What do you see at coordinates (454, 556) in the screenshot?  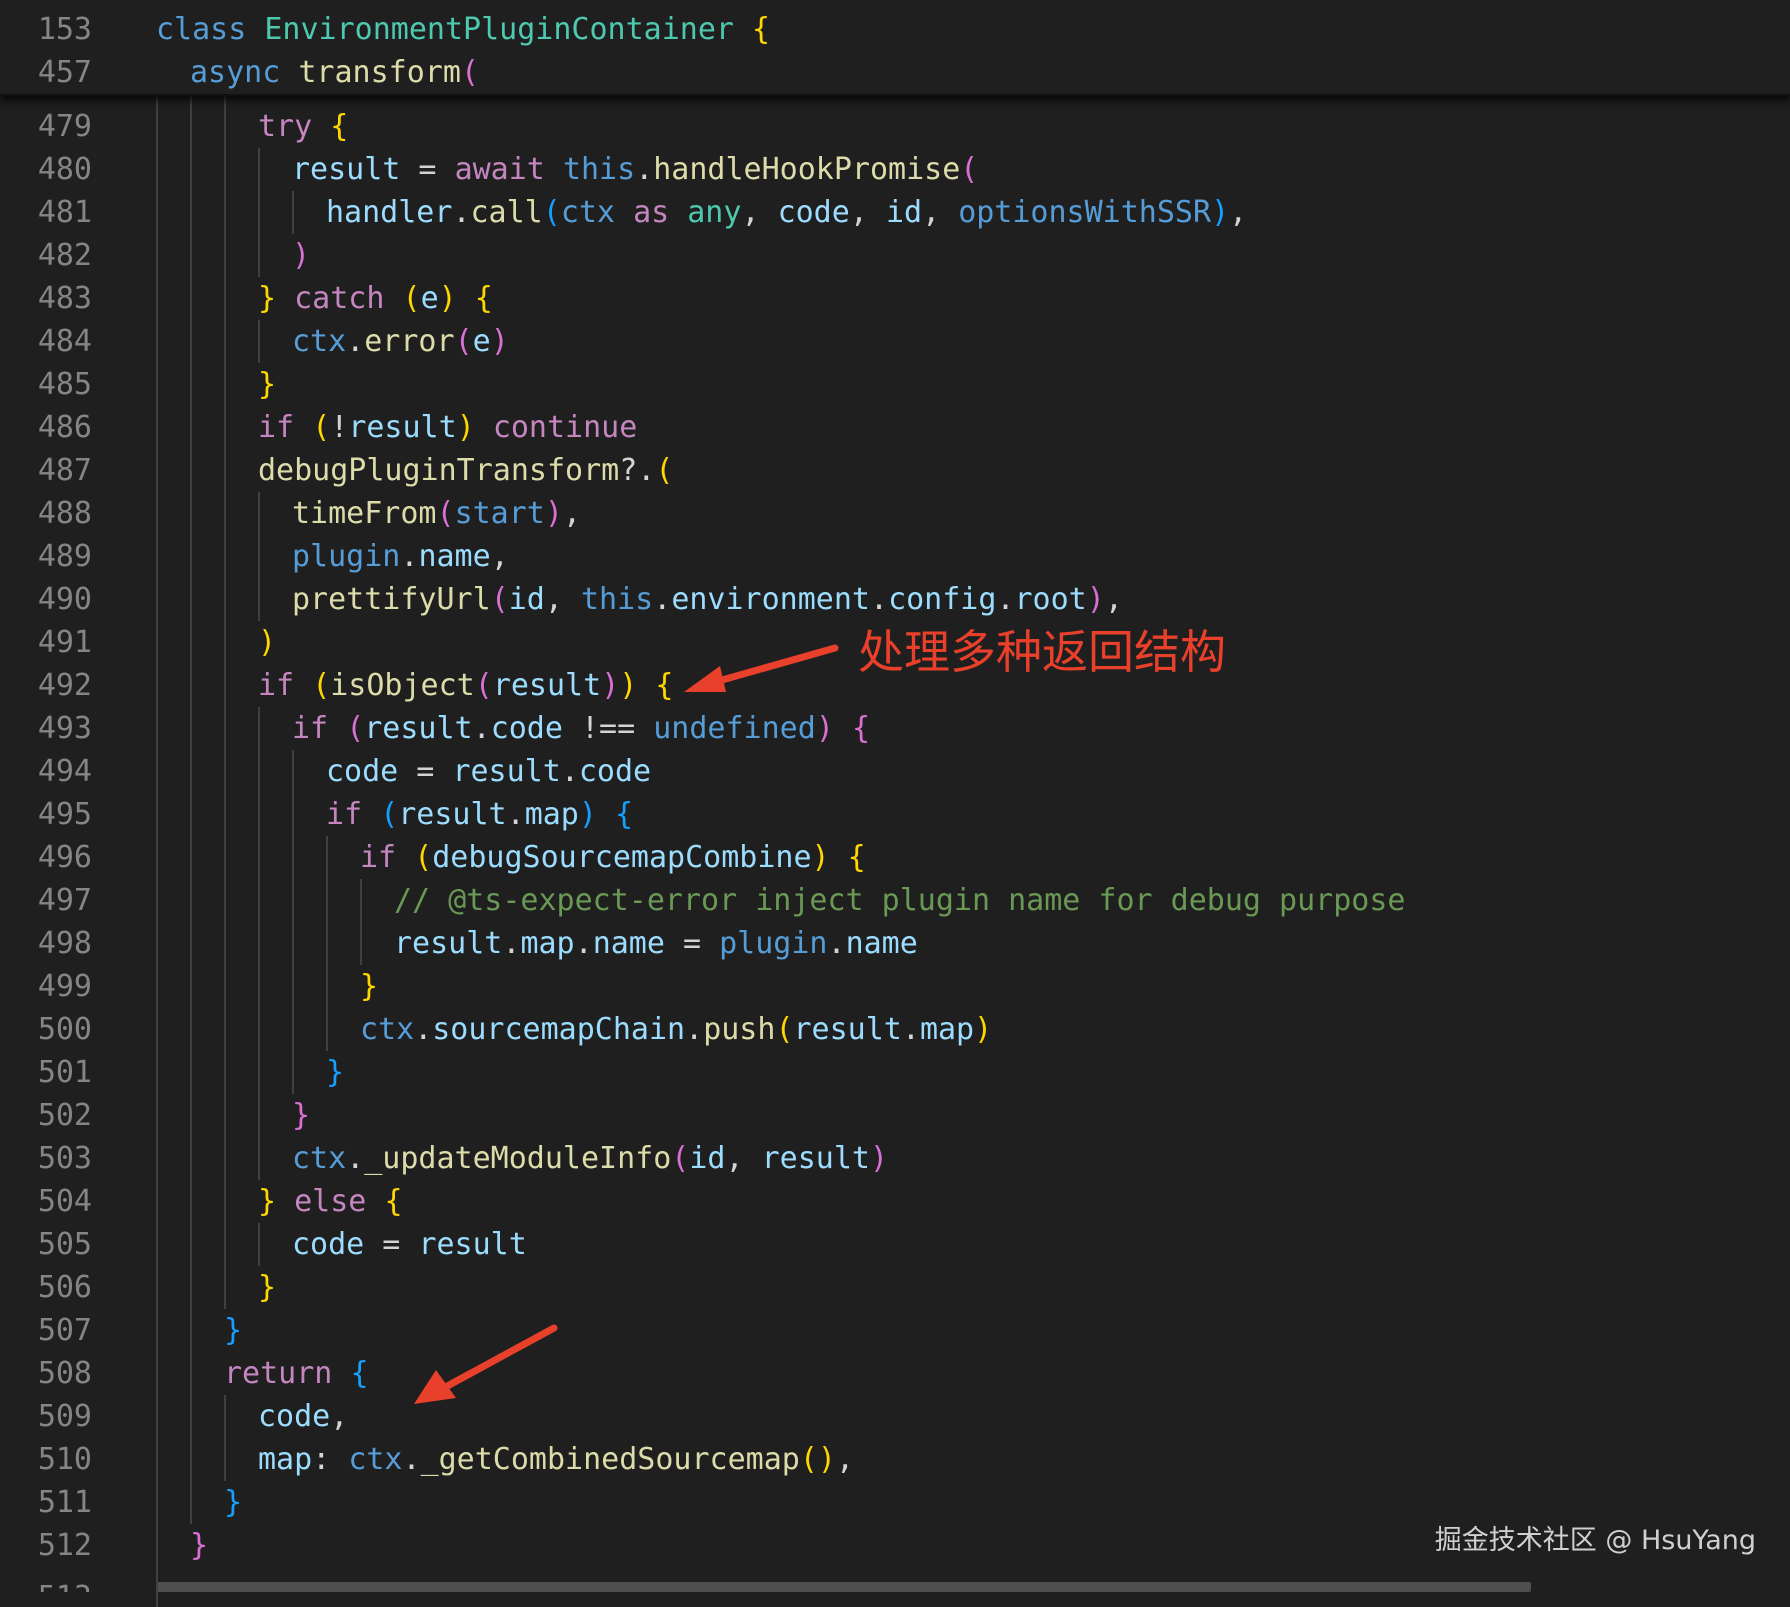 I see `code-token: name` at bounding box center [454, 556].